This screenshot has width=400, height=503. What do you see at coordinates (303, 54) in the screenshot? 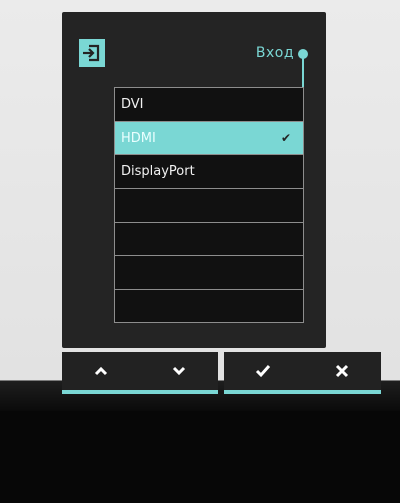
I see `menu-rail-dot` at bounding box center [303, 54].